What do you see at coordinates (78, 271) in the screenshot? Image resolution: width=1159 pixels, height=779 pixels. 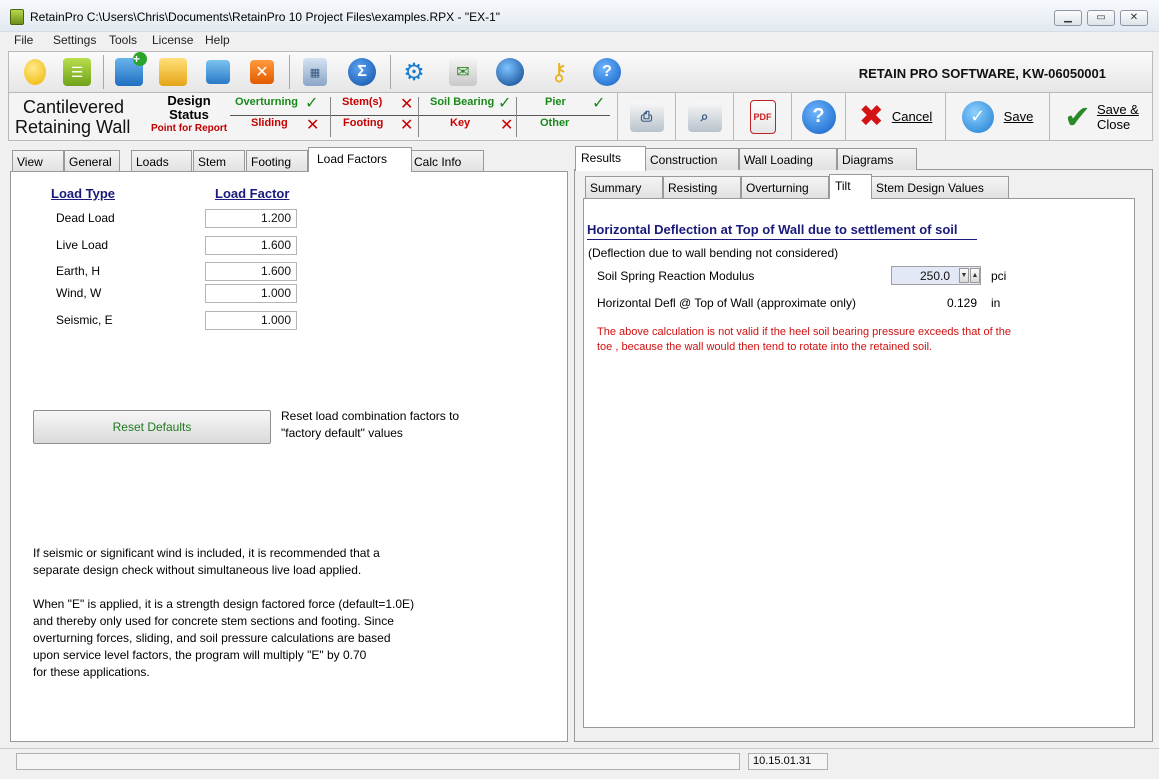 I see `earth-load-label: Earth, H` at bounding box center [78, 271].